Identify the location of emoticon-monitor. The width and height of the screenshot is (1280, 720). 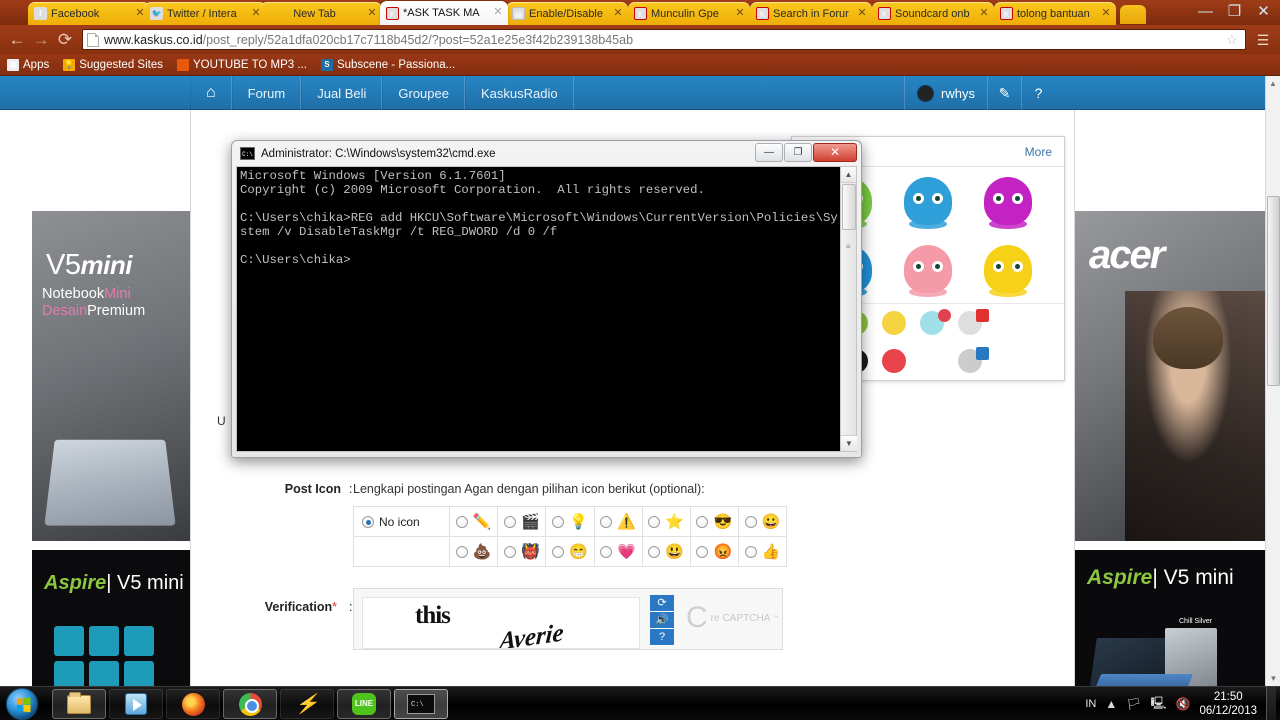
(973, 360).